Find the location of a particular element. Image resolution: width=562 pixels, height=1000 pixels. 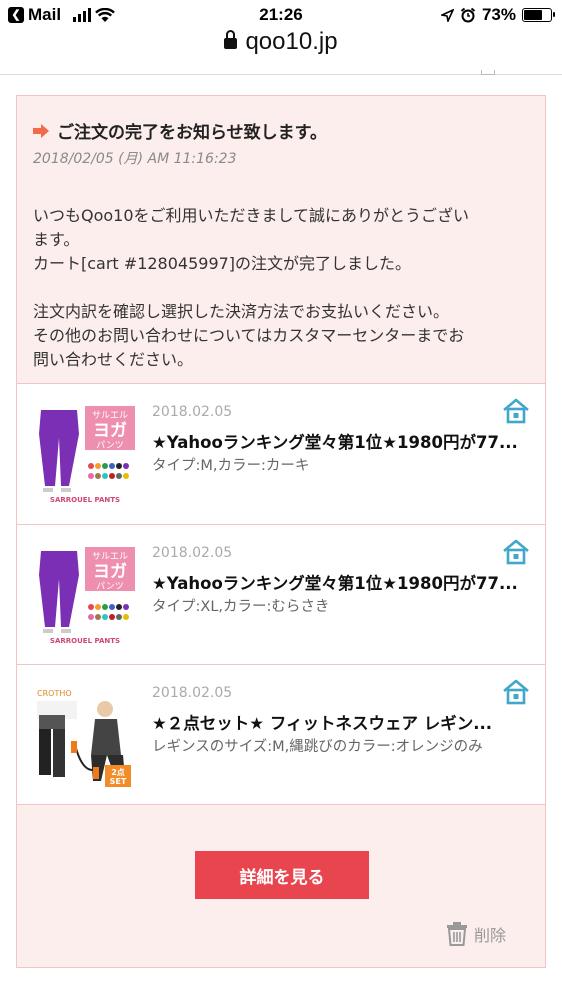

notice-body-line: 問い合わせください。 is located at coordinates (113, 359).